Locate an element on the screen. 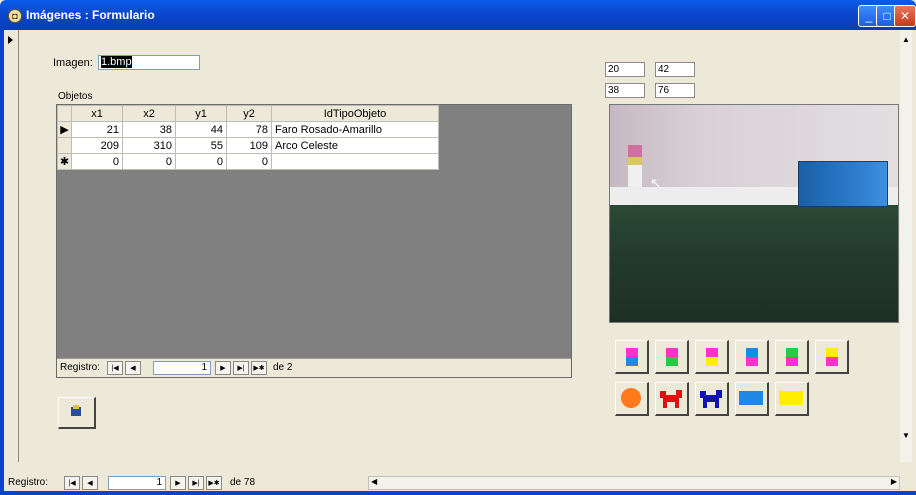  yellow-arc-icon is located at coordinates (791, 398).